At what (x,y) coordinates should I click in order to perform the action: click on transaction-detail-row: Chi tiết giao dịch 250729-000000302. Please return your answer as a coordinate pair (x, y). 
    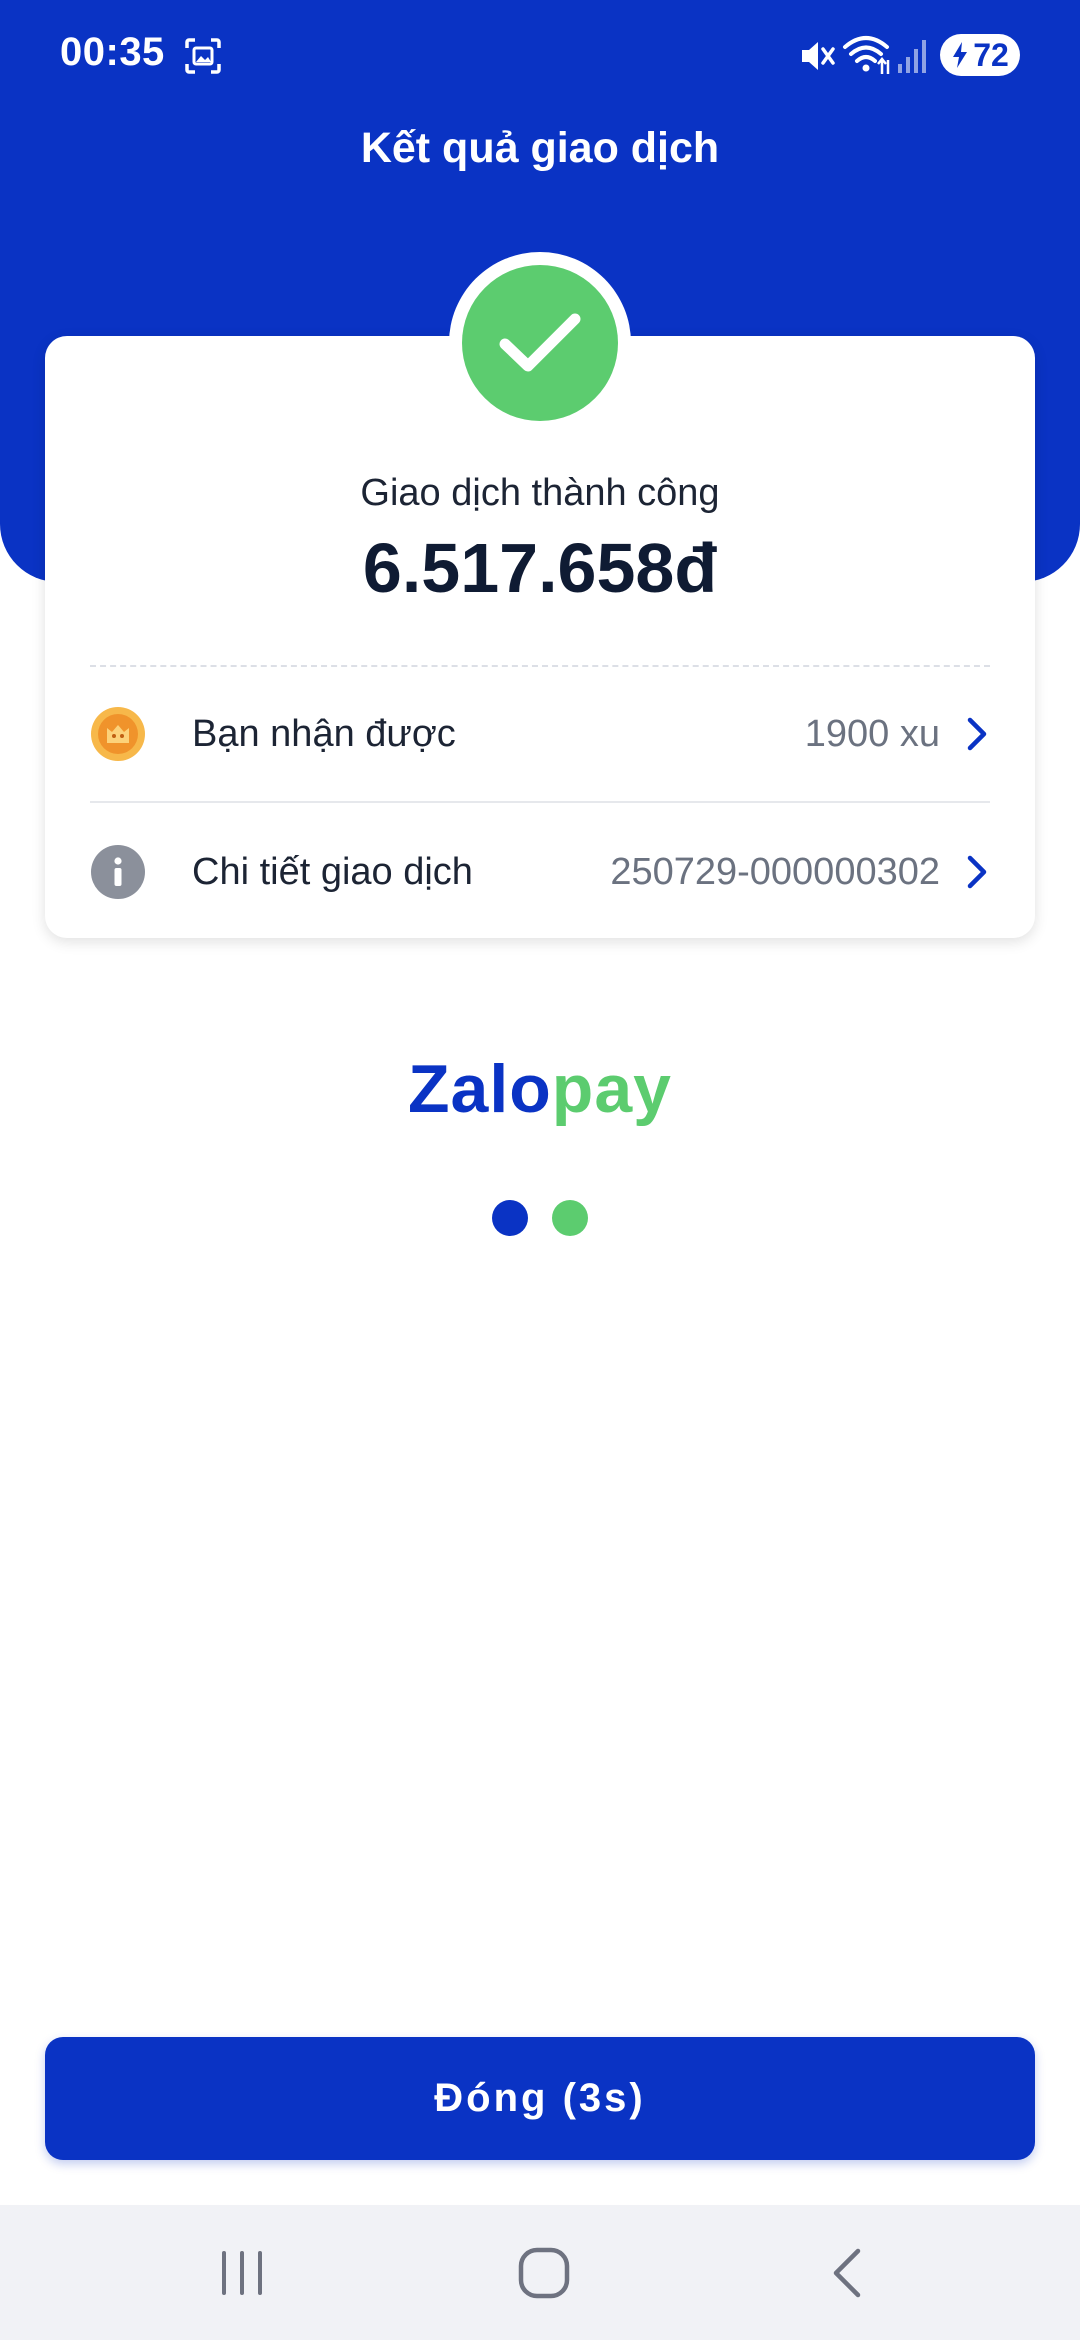
    Looking at the image, I should click on (540, 872).